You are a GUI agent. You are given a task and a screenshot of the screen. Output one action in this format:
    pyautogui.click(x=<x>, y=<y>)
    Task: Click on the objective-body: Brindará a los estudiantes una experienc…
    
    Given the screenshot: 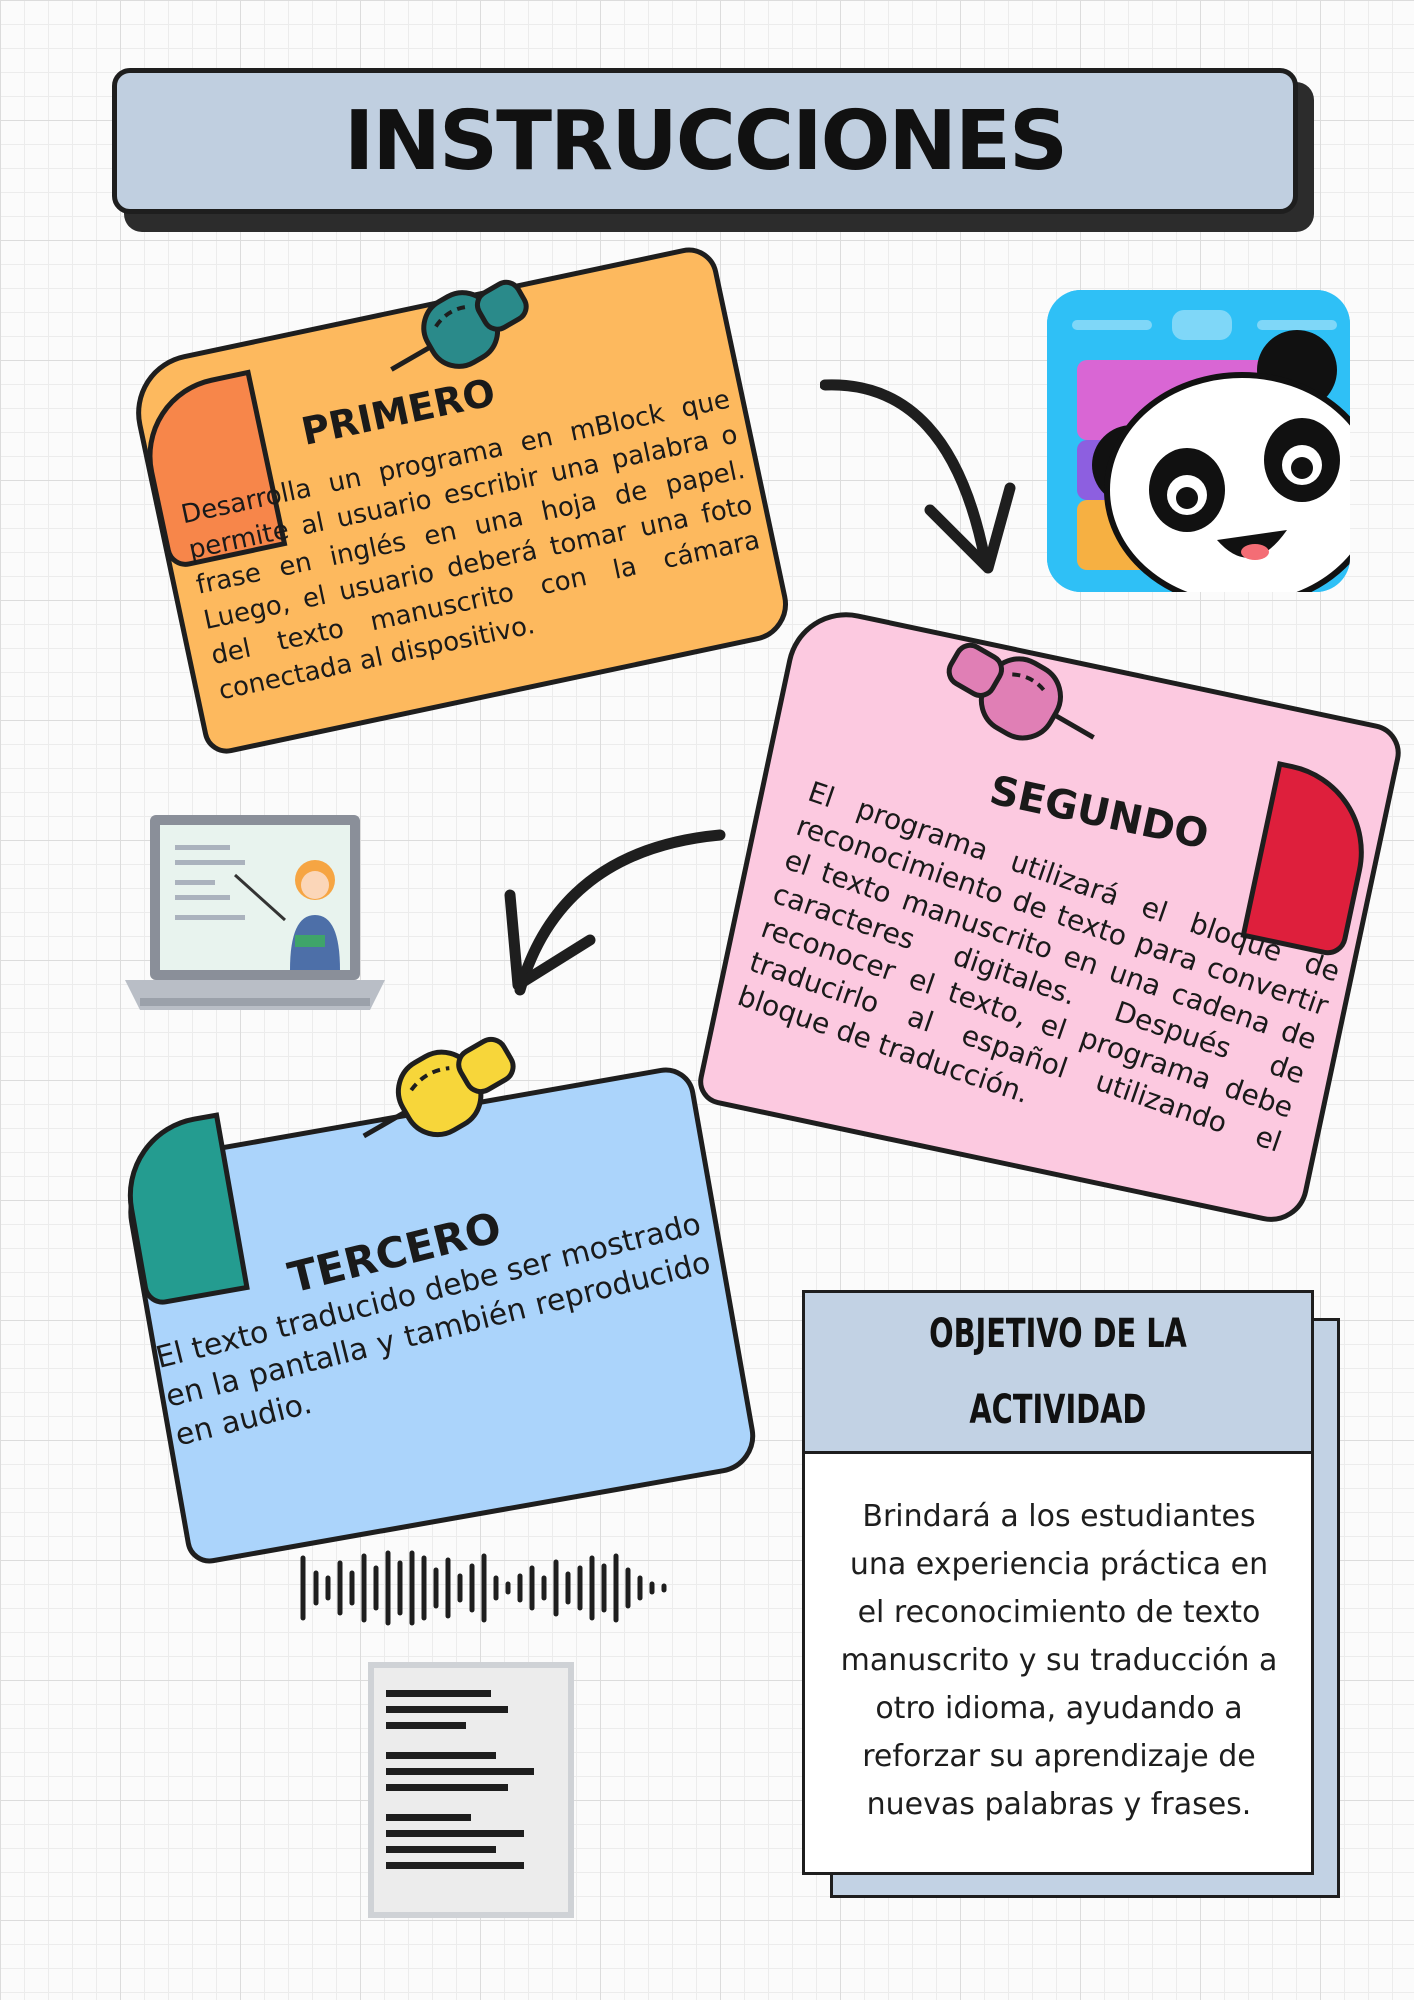 What is the action you would take?
    pyautogui.click(x=1059, y=1660)
    